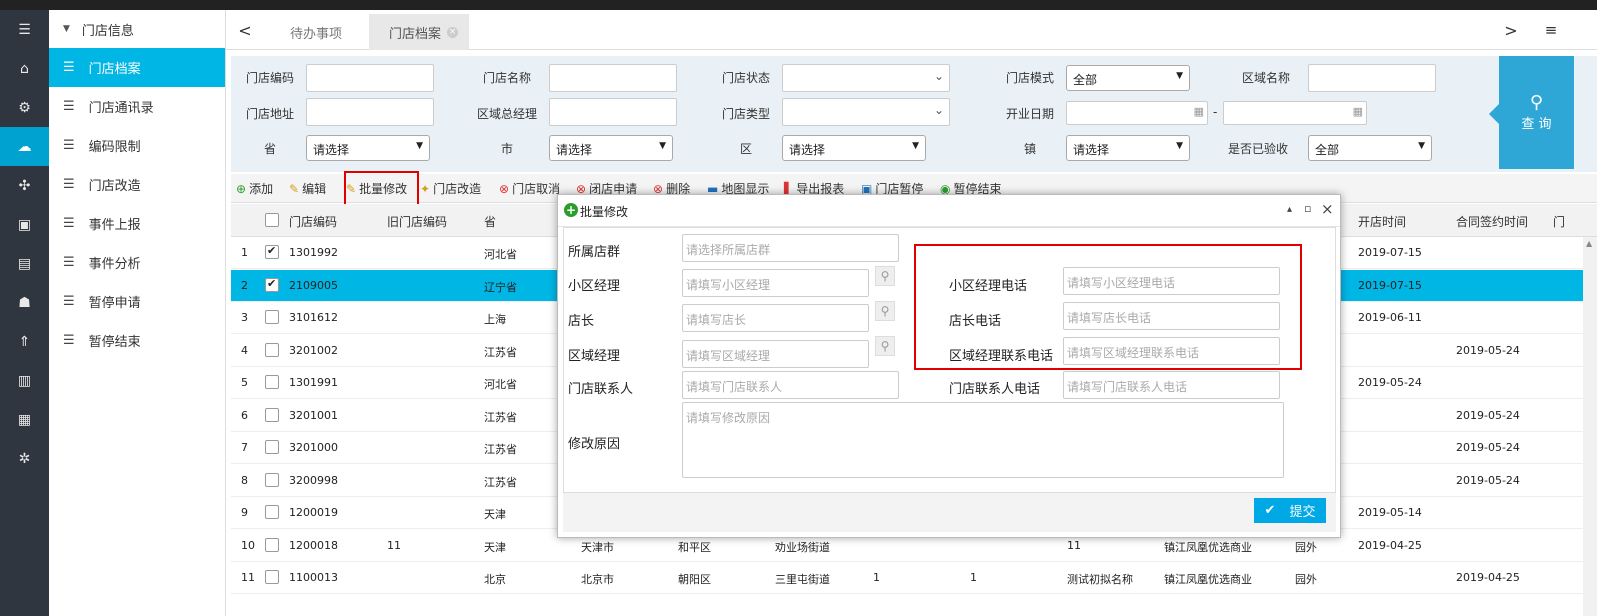  Describe the element at coordinates (24, 458) in the screenshot. I see `gear-icon: ✲` at that location.